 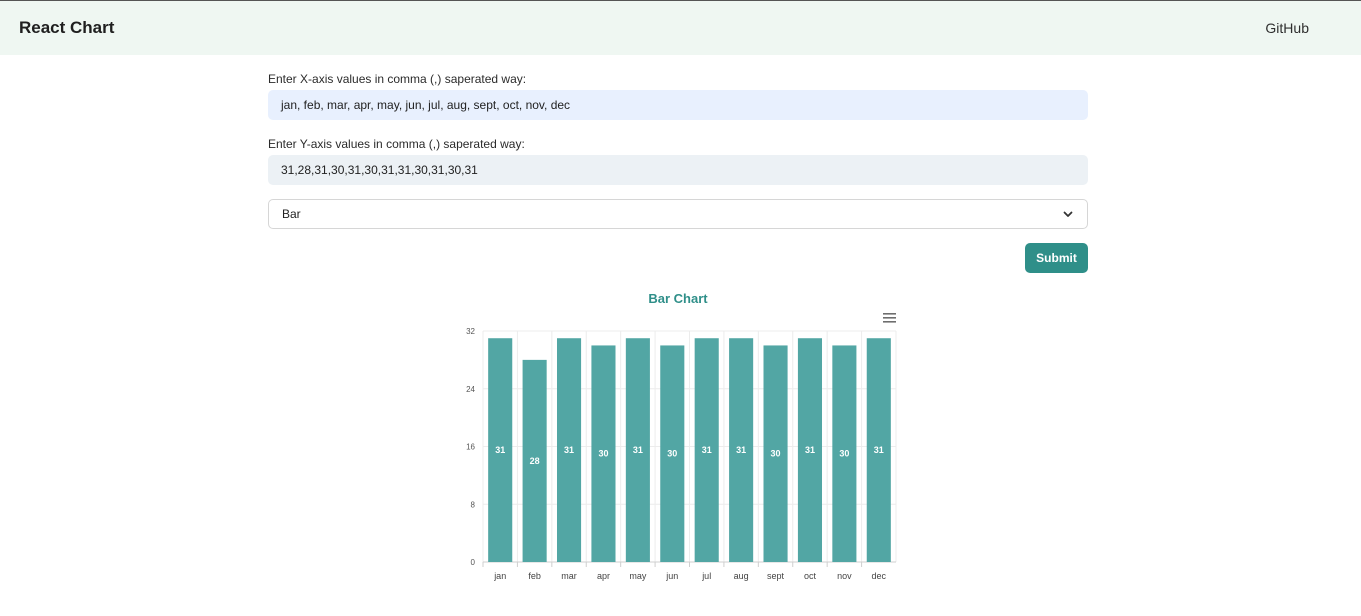 I want to click on y-tick-label: 24, so click(x=470, y=389).